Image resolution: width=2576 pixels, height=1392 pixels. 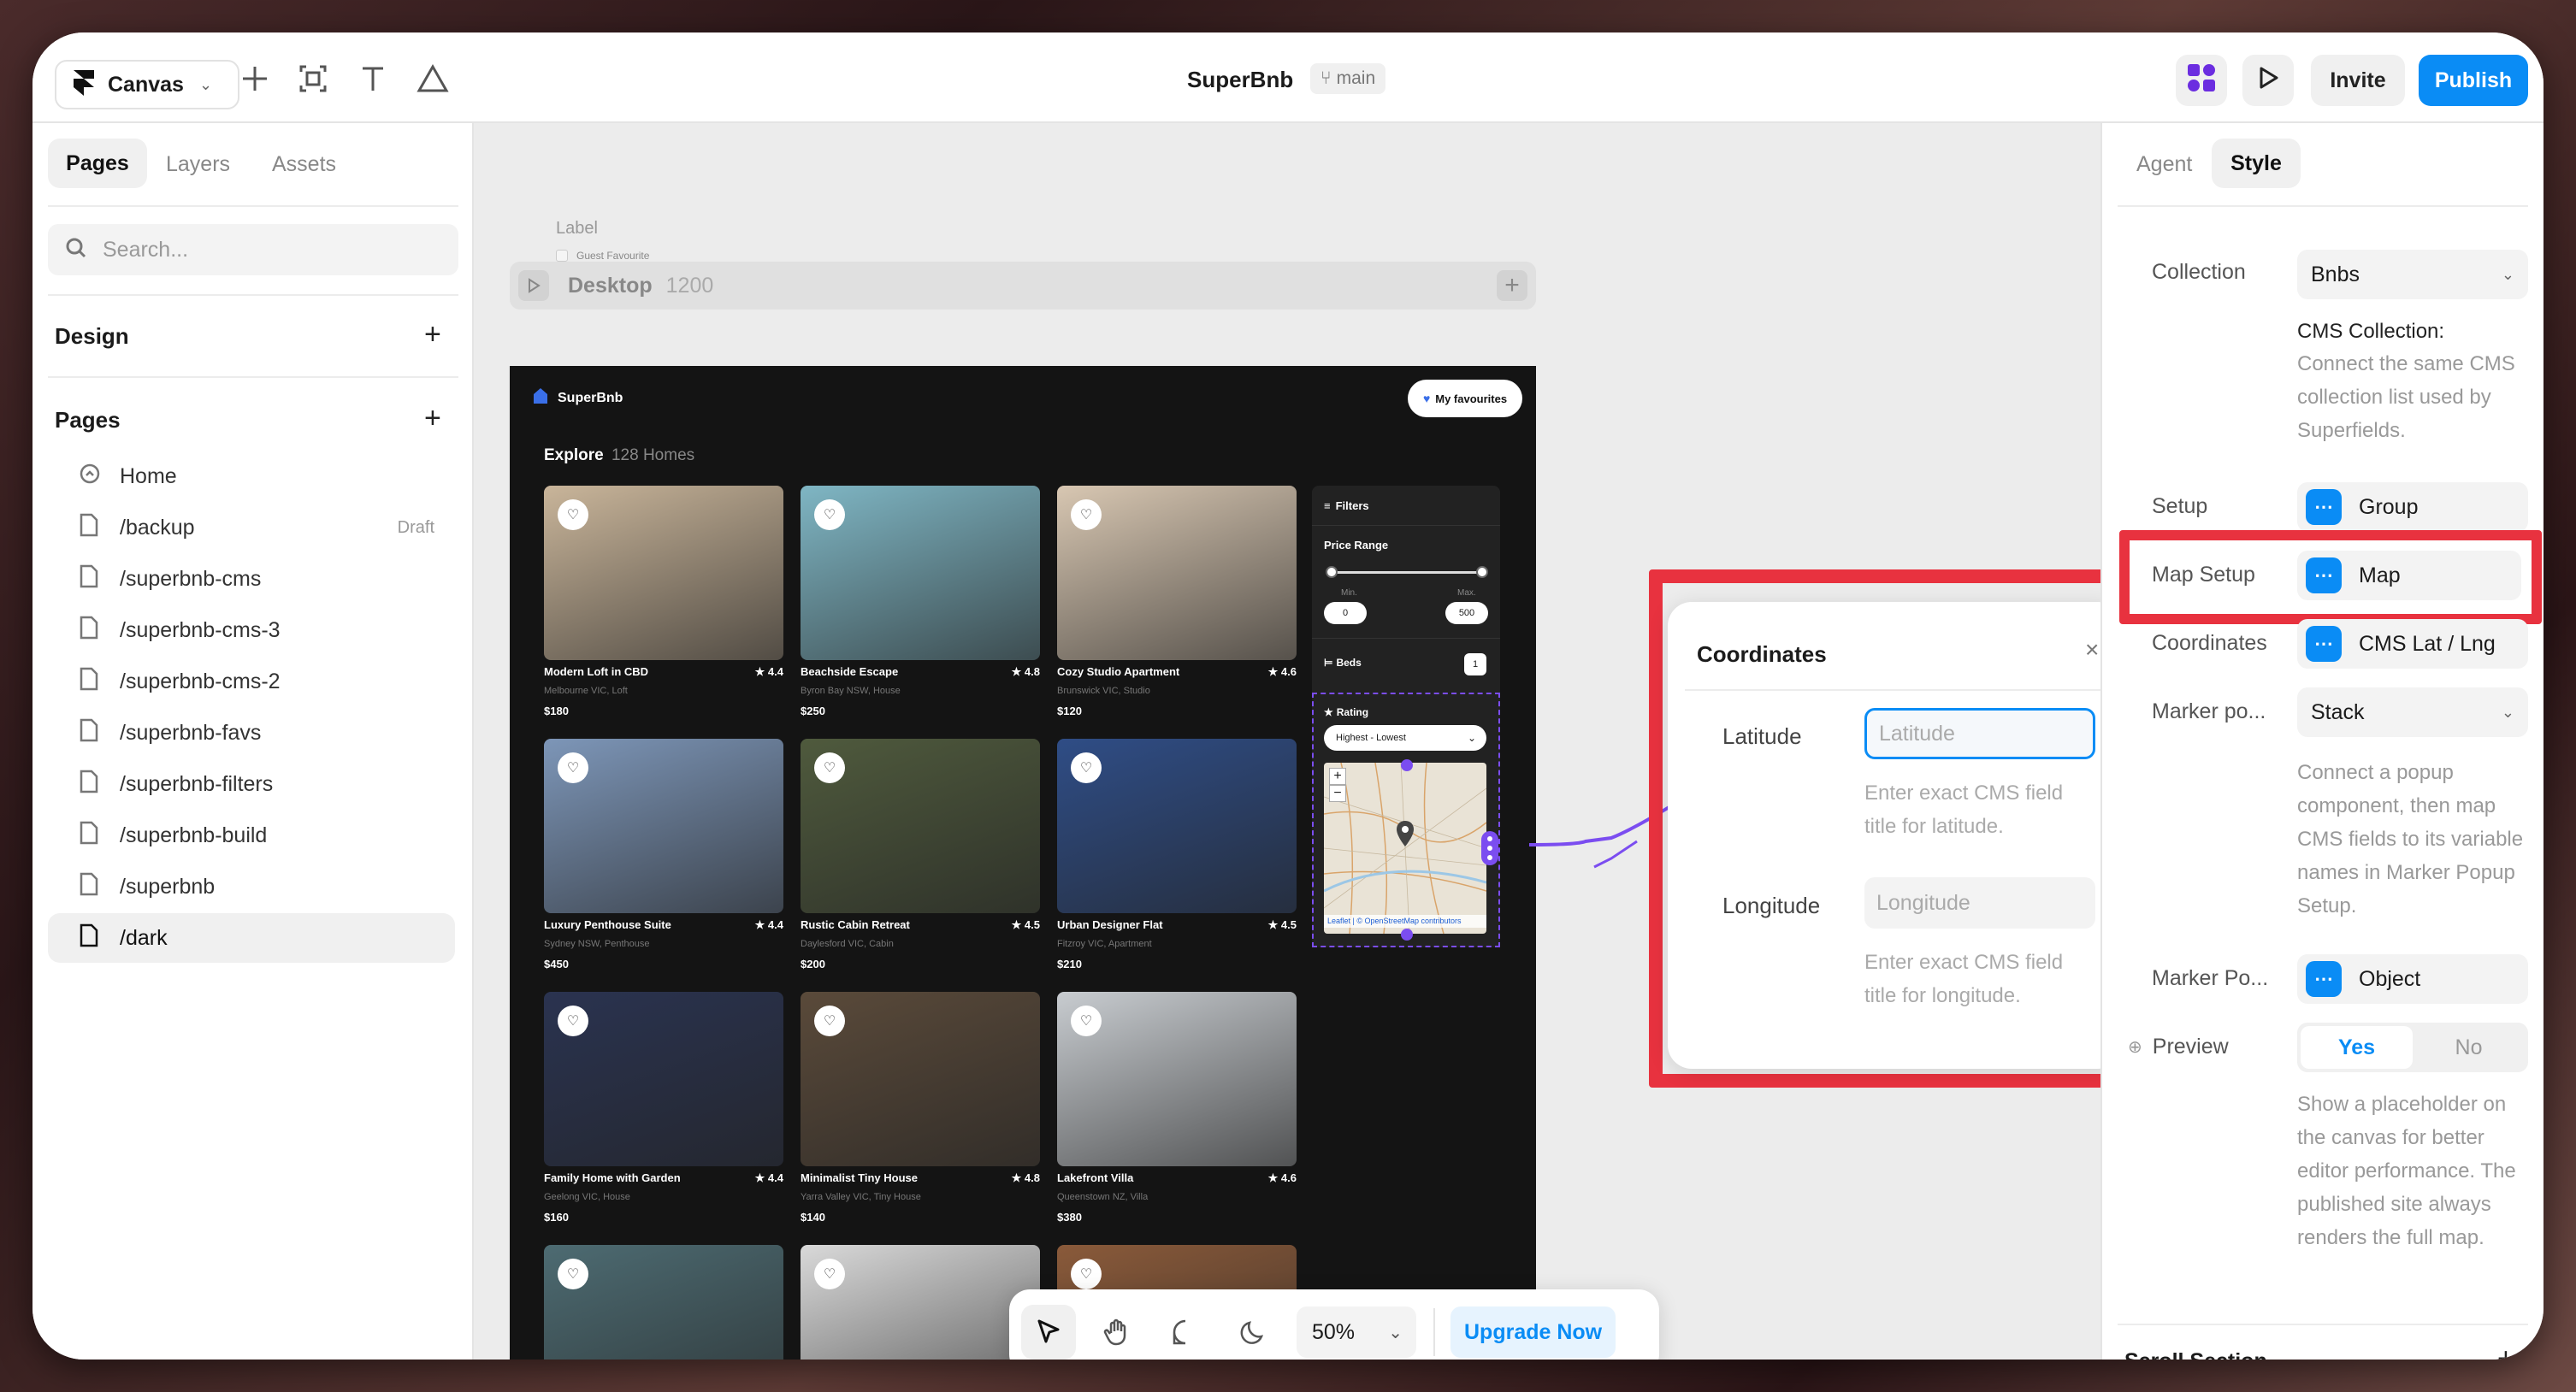 I want to click on plus-icon, so click(x=255, y=79).